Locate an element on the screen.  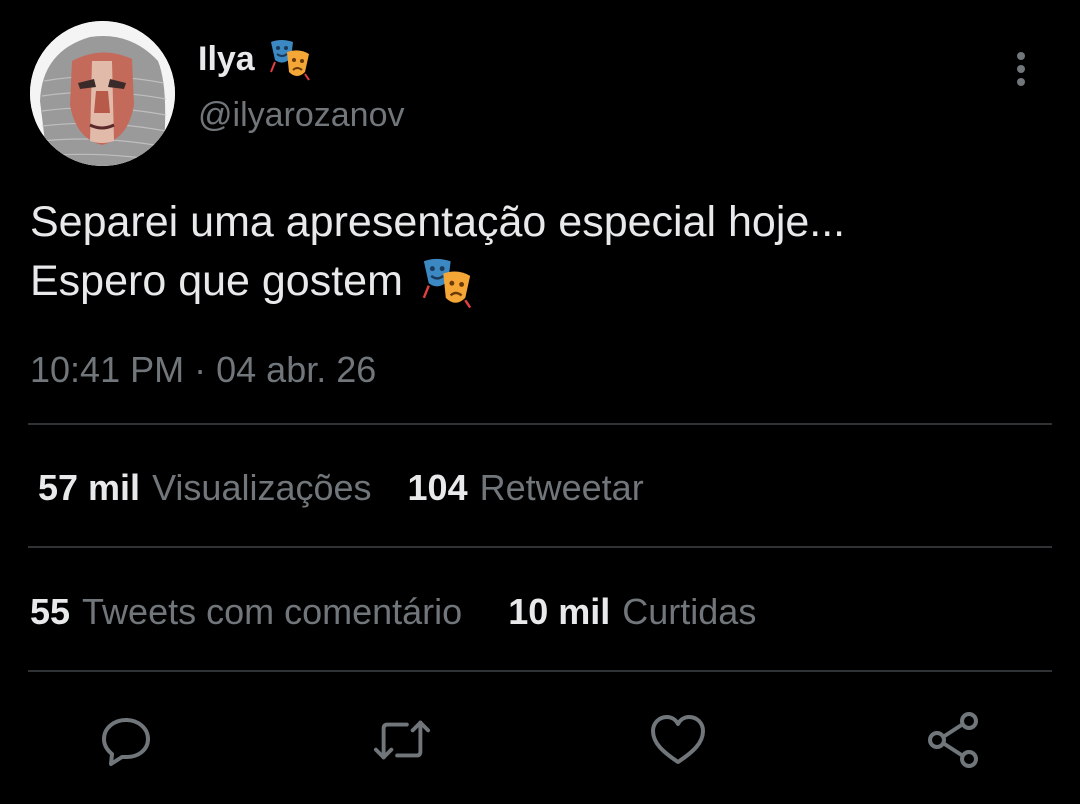
likes-label: Curtidas is located at coordinates (689, 611).